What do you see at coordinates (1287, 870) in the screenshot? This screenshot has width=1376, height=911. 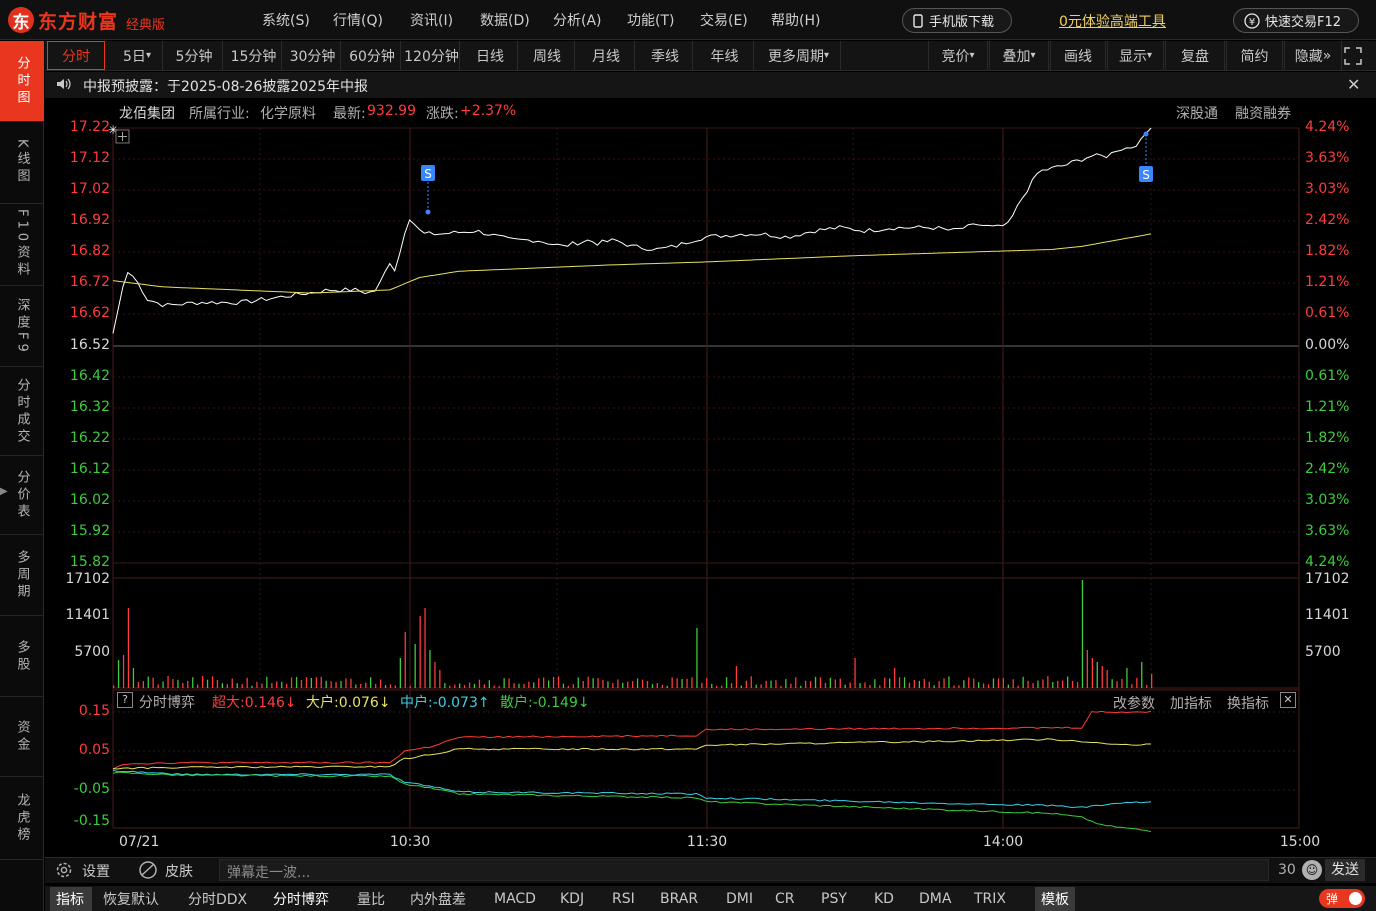 I see `danmaku-count: 30` at bounding box center [1287, 870].